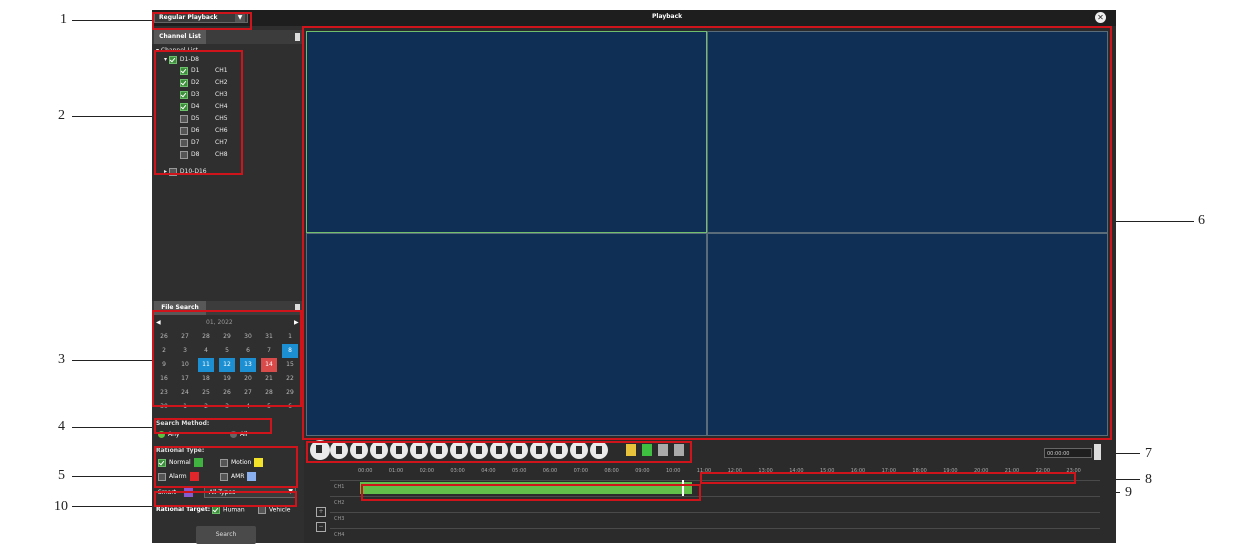 This screenshot has width=1242, height=544. I want to click on top-bar: Regular Playback ▼ Playback ✕, so click(634, 18).